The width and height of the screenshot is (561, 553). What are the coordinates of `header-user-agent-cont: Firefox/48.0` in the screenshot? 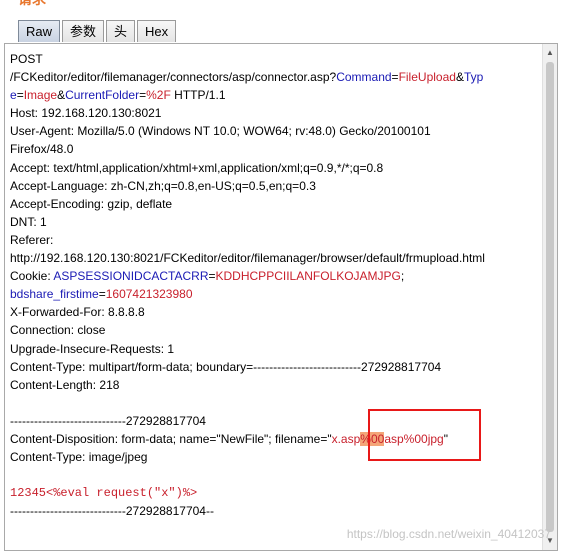 It's located at (42, 149).